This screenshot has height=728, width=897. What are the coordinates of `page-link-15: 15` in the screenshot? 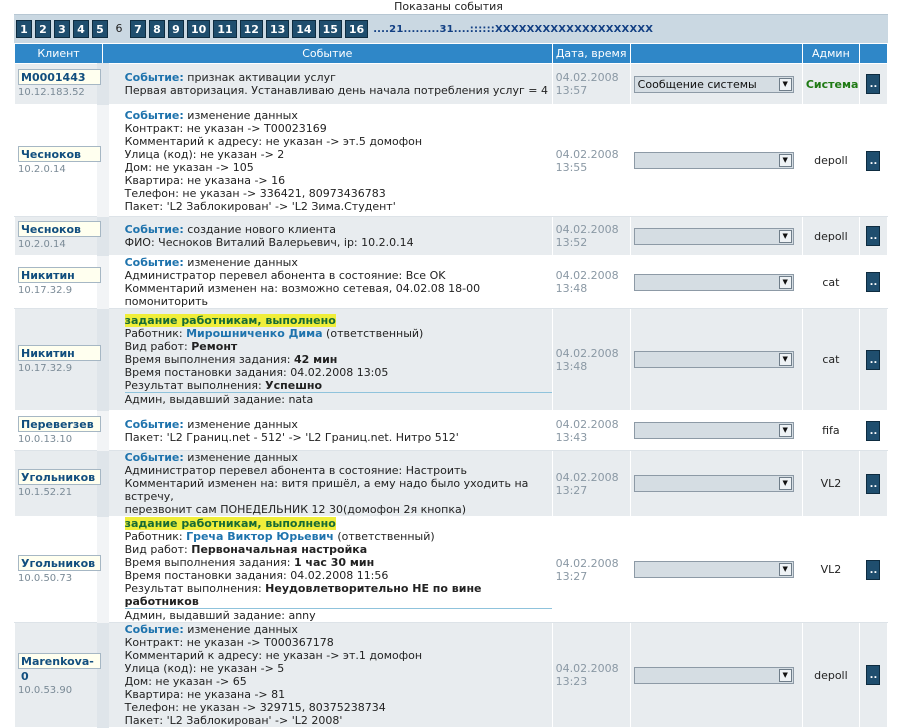 It's located at (330, 29).